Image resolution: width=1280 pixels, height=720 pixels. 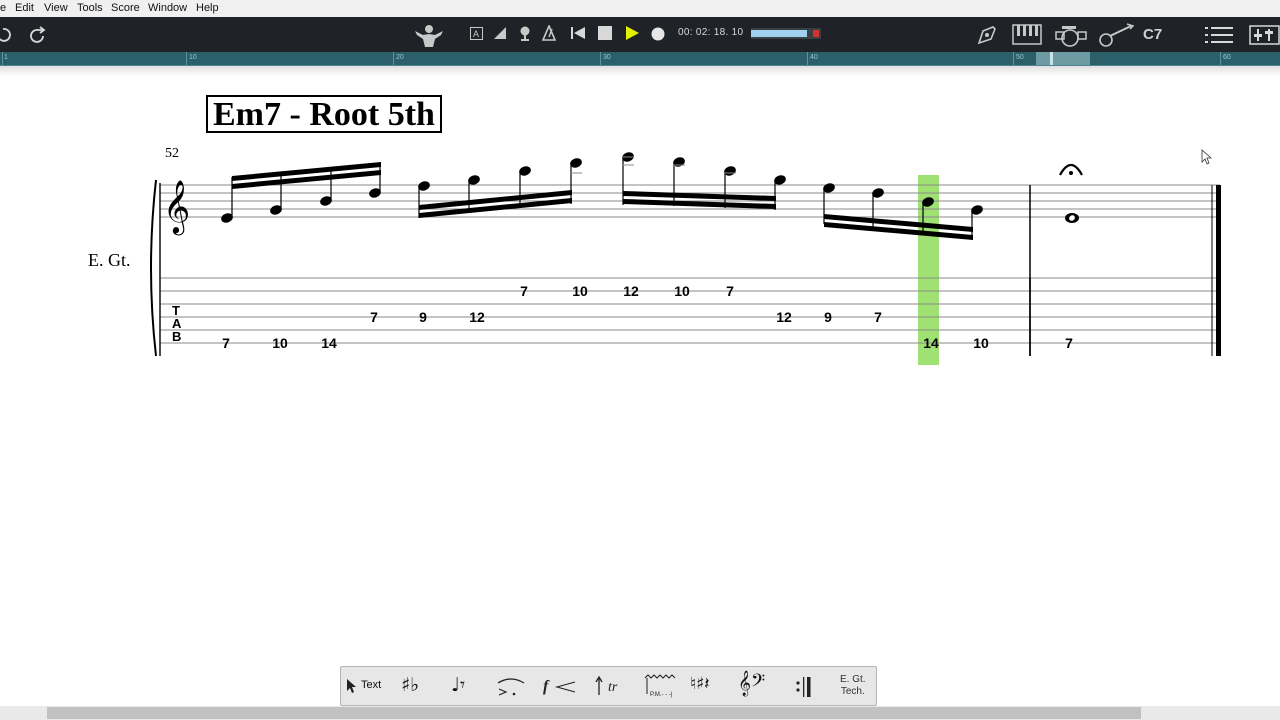 I want to click on repeat-barline-icon, so click(x=804, y=687).